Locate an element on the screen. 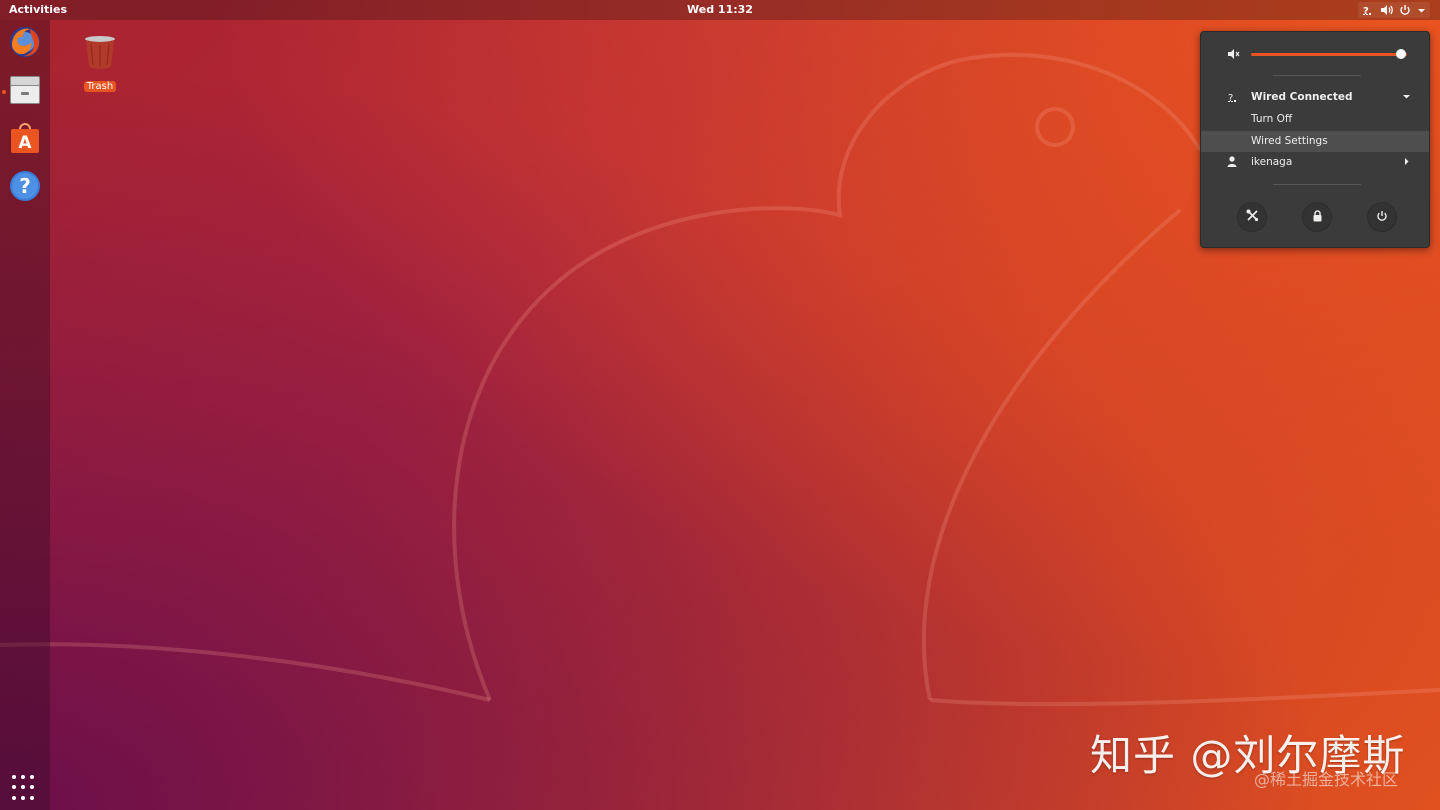  desktop-trash: Trash is located at coordinates (100, 63).